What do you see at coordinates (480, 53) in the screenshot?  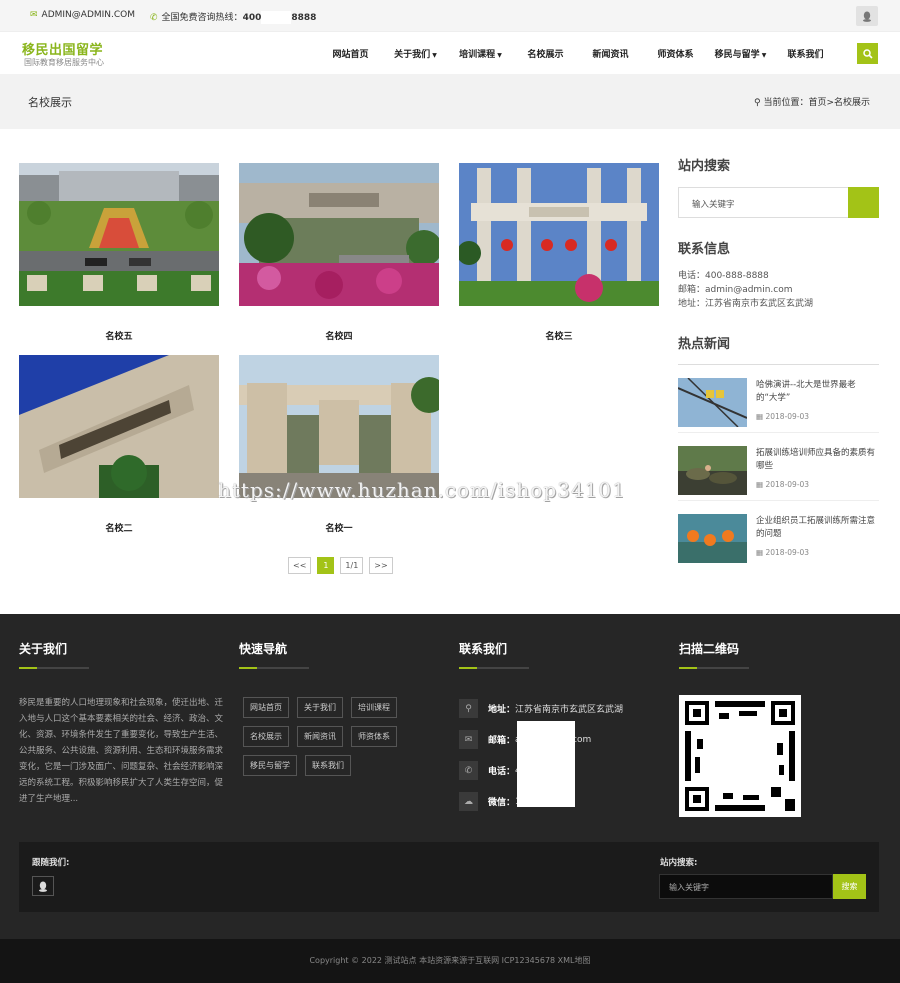 I see `nav-item: 培训课程 ▼` at bounding box center [480, 53].